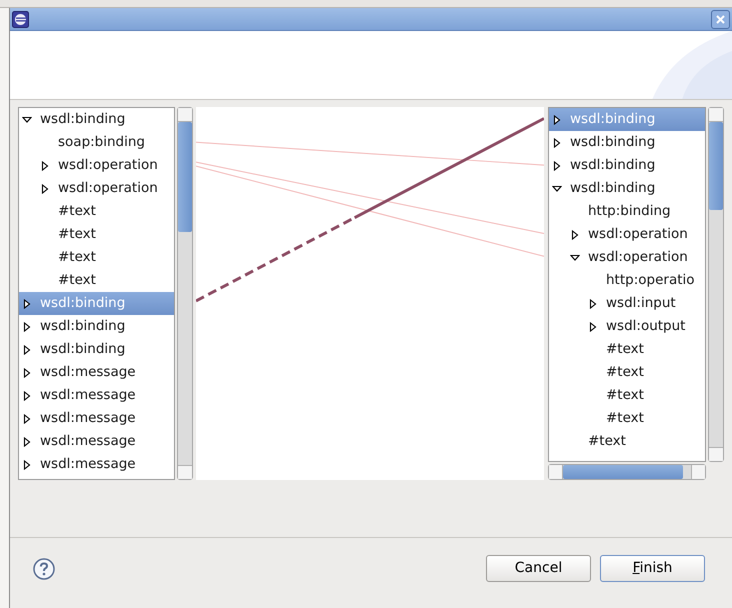 This screenshot has height=608, width=732. What do you see at coordinates (627, 472) in the screenshot?
I see `horizontal-scrollbar` at bounding box center [627, 472].